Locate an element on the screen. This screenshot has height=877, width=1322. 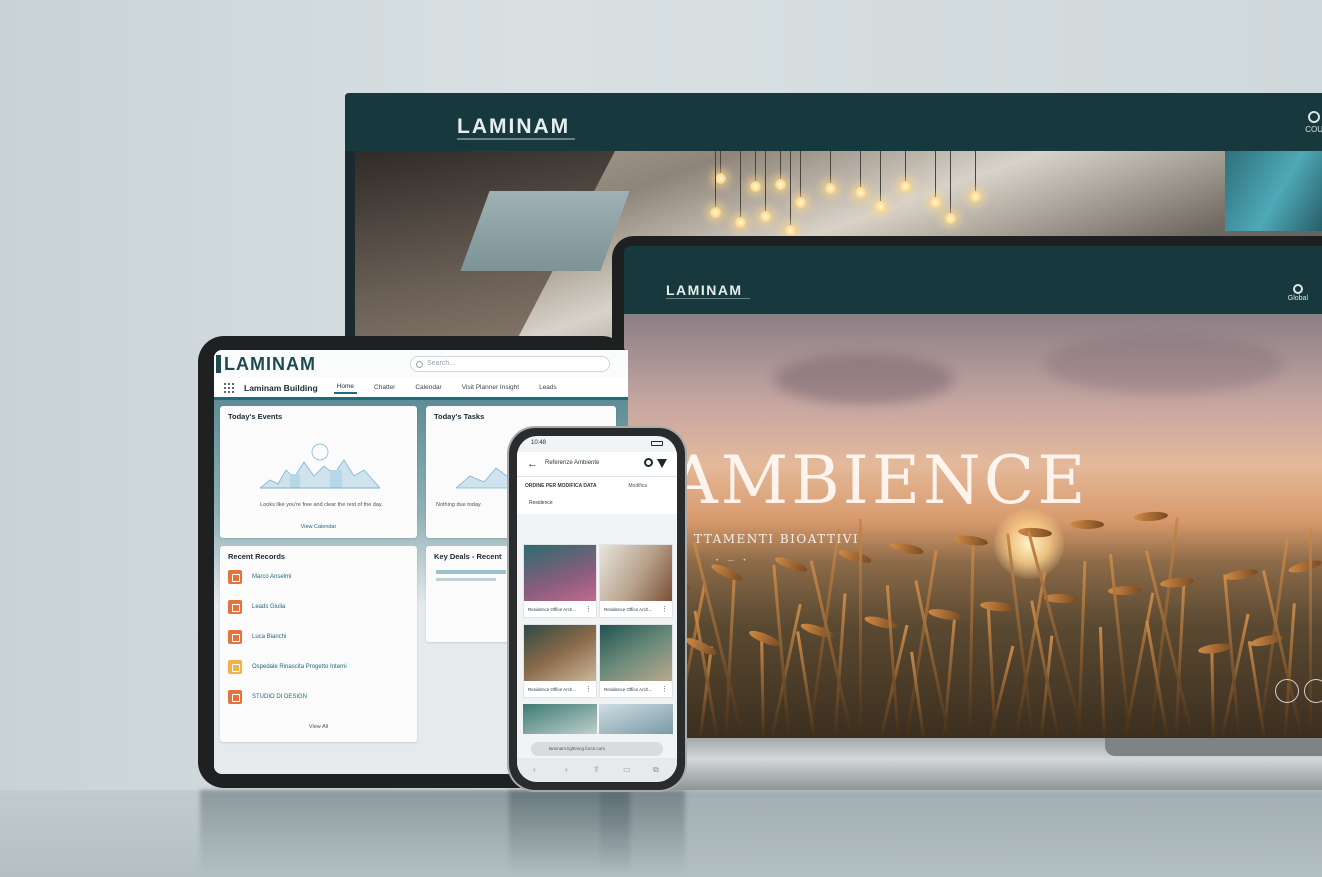
filter-icon is located at coordinates (662, 463).